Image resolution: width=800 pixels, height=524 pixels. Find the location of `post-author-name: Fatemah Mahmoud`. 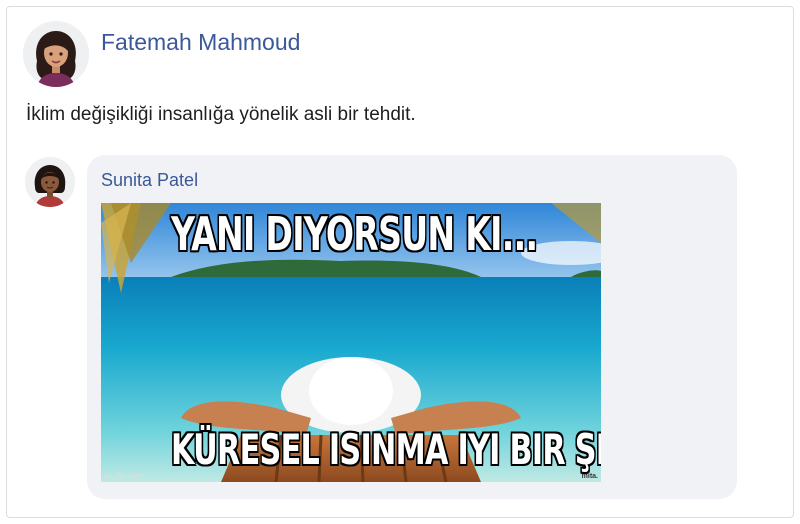

post-author-name: Fatemah Mahmoud is located at coordinates (200, 42).